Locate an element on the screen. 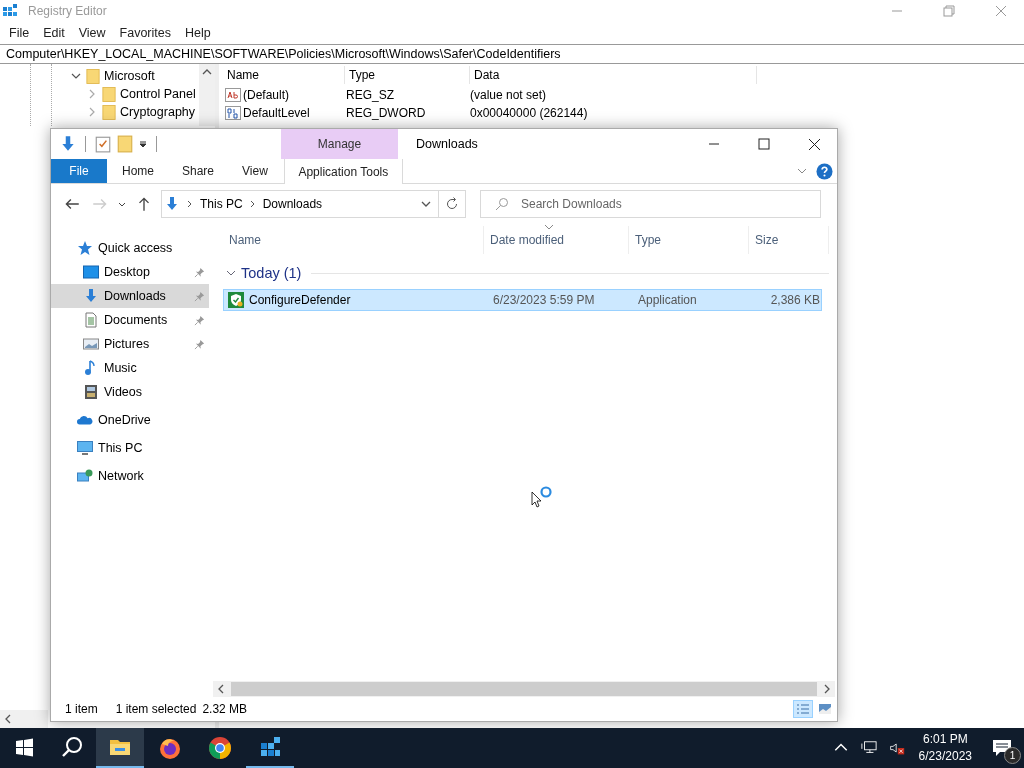 The height and width of the screenshot is (768, 1024). window-title: Downloads is located at coordinates (447, 144).